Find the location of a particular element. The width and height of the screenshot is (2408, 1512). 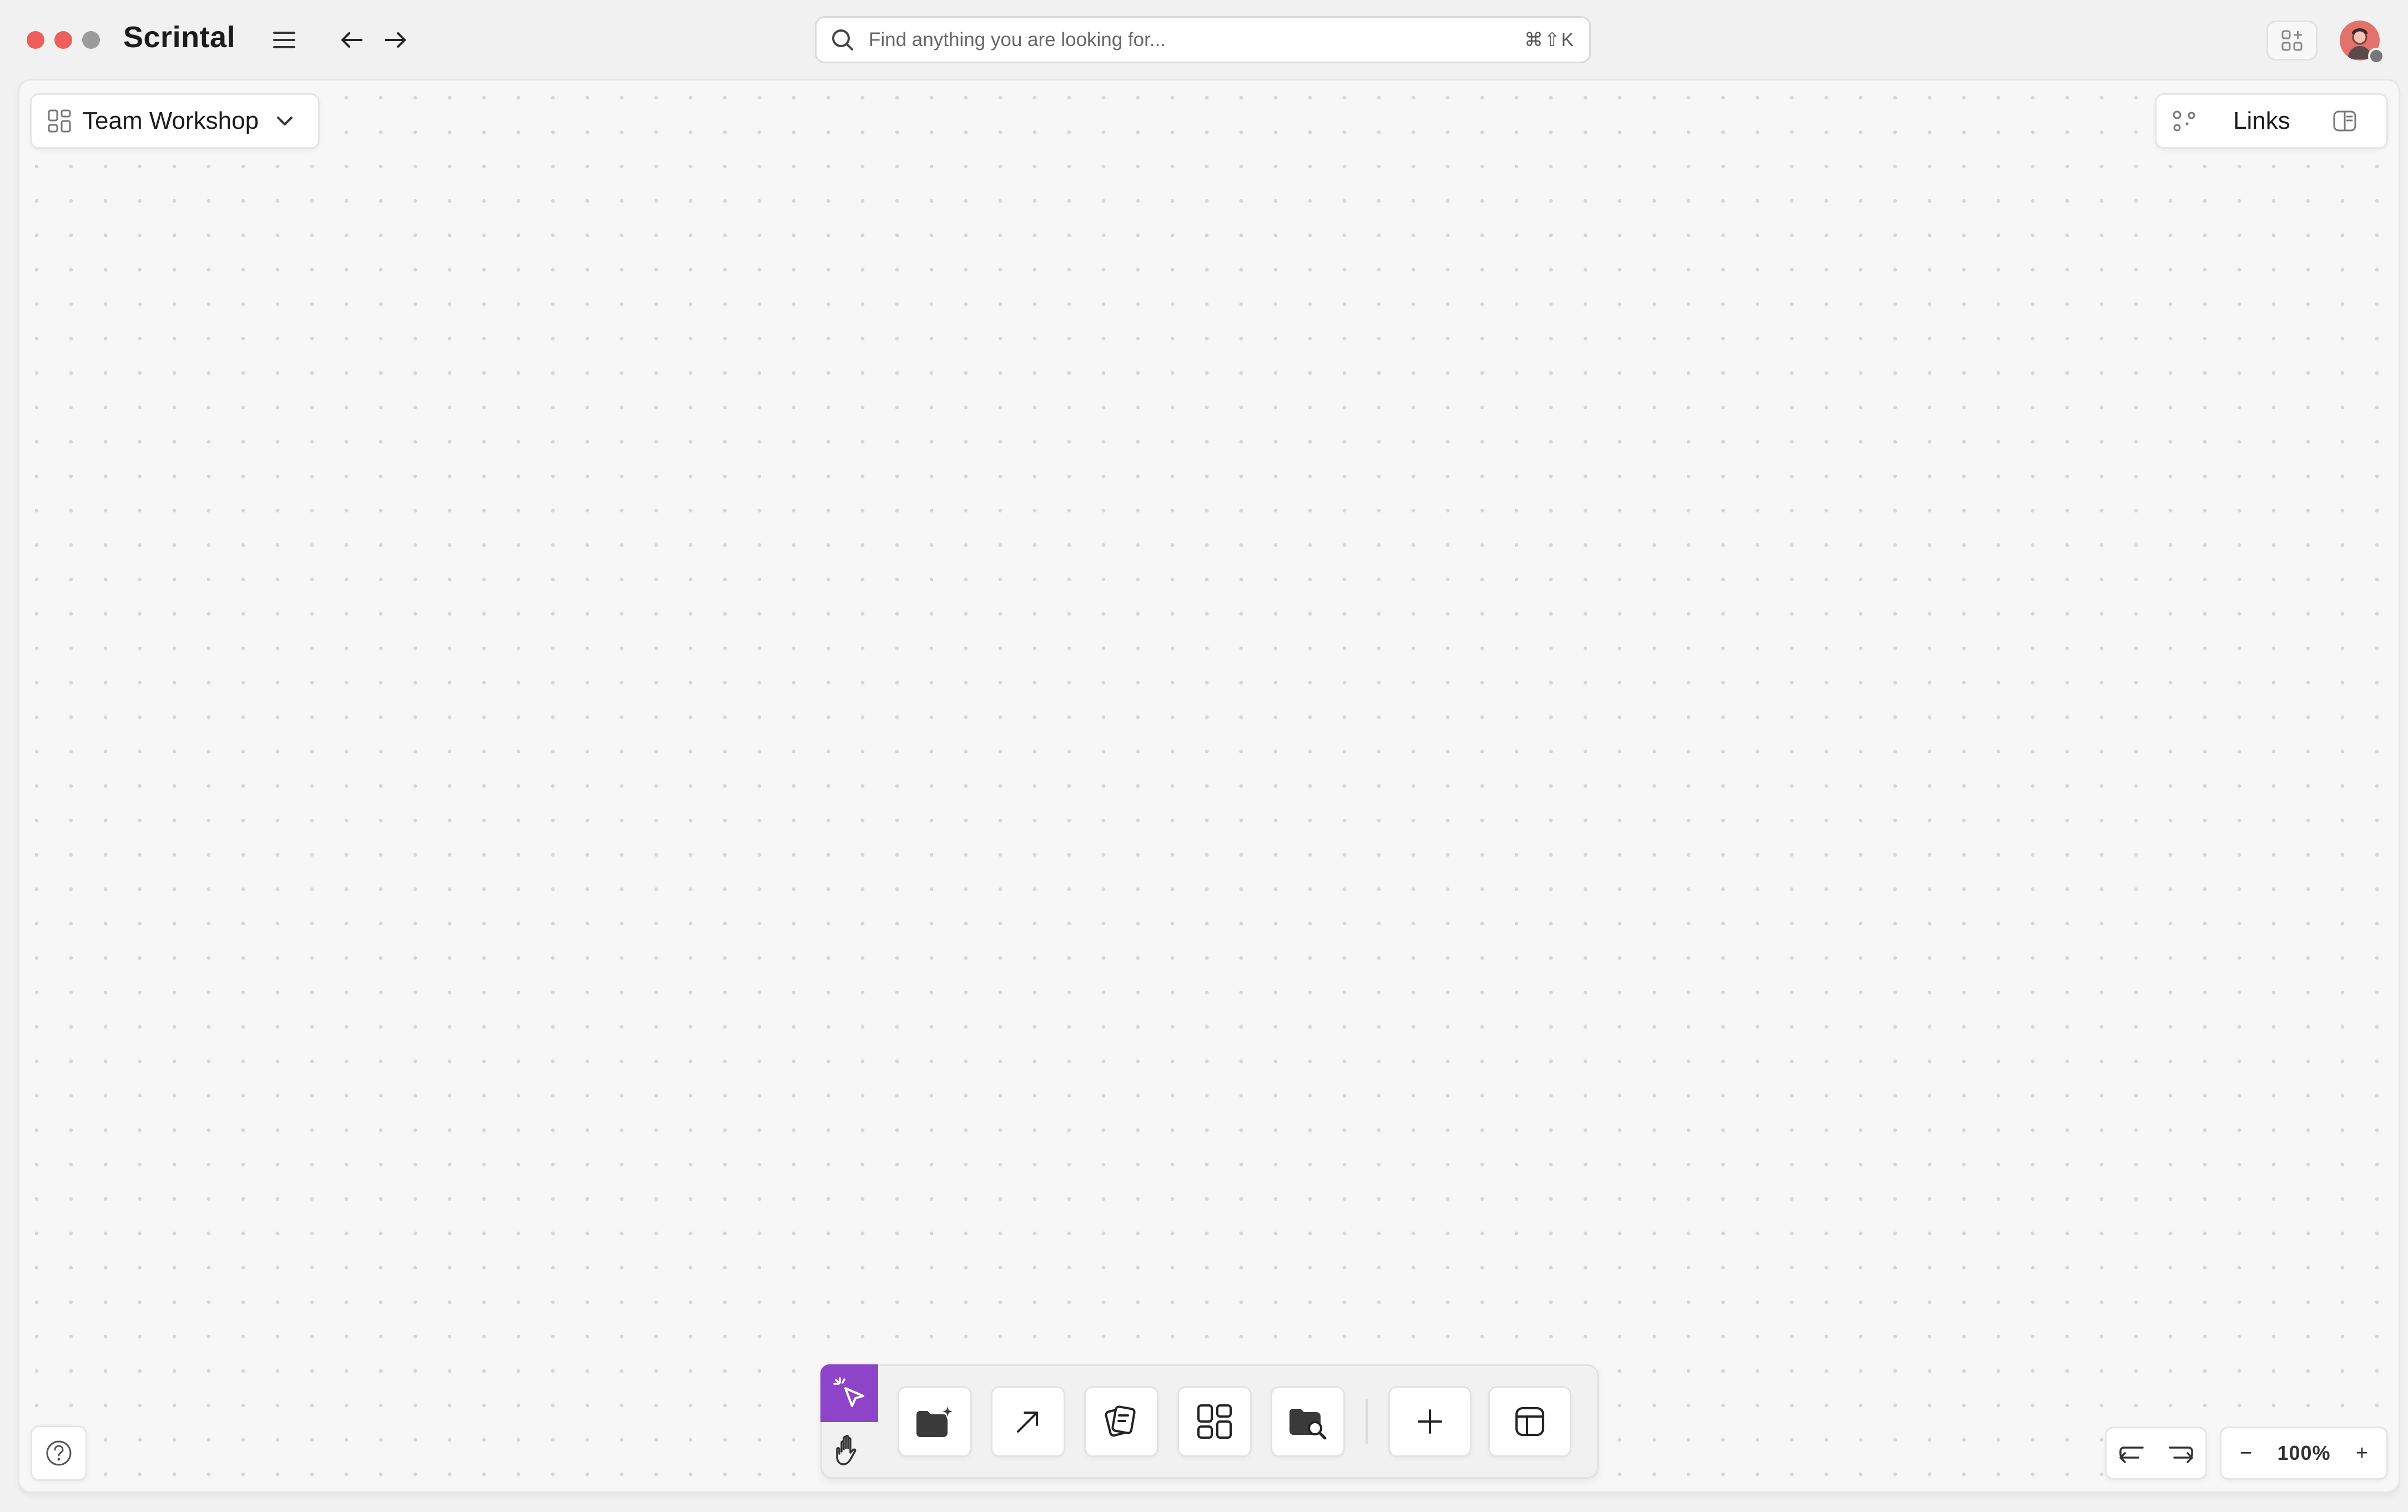

toolbar-divider is located at coordinates (1367, 1421).